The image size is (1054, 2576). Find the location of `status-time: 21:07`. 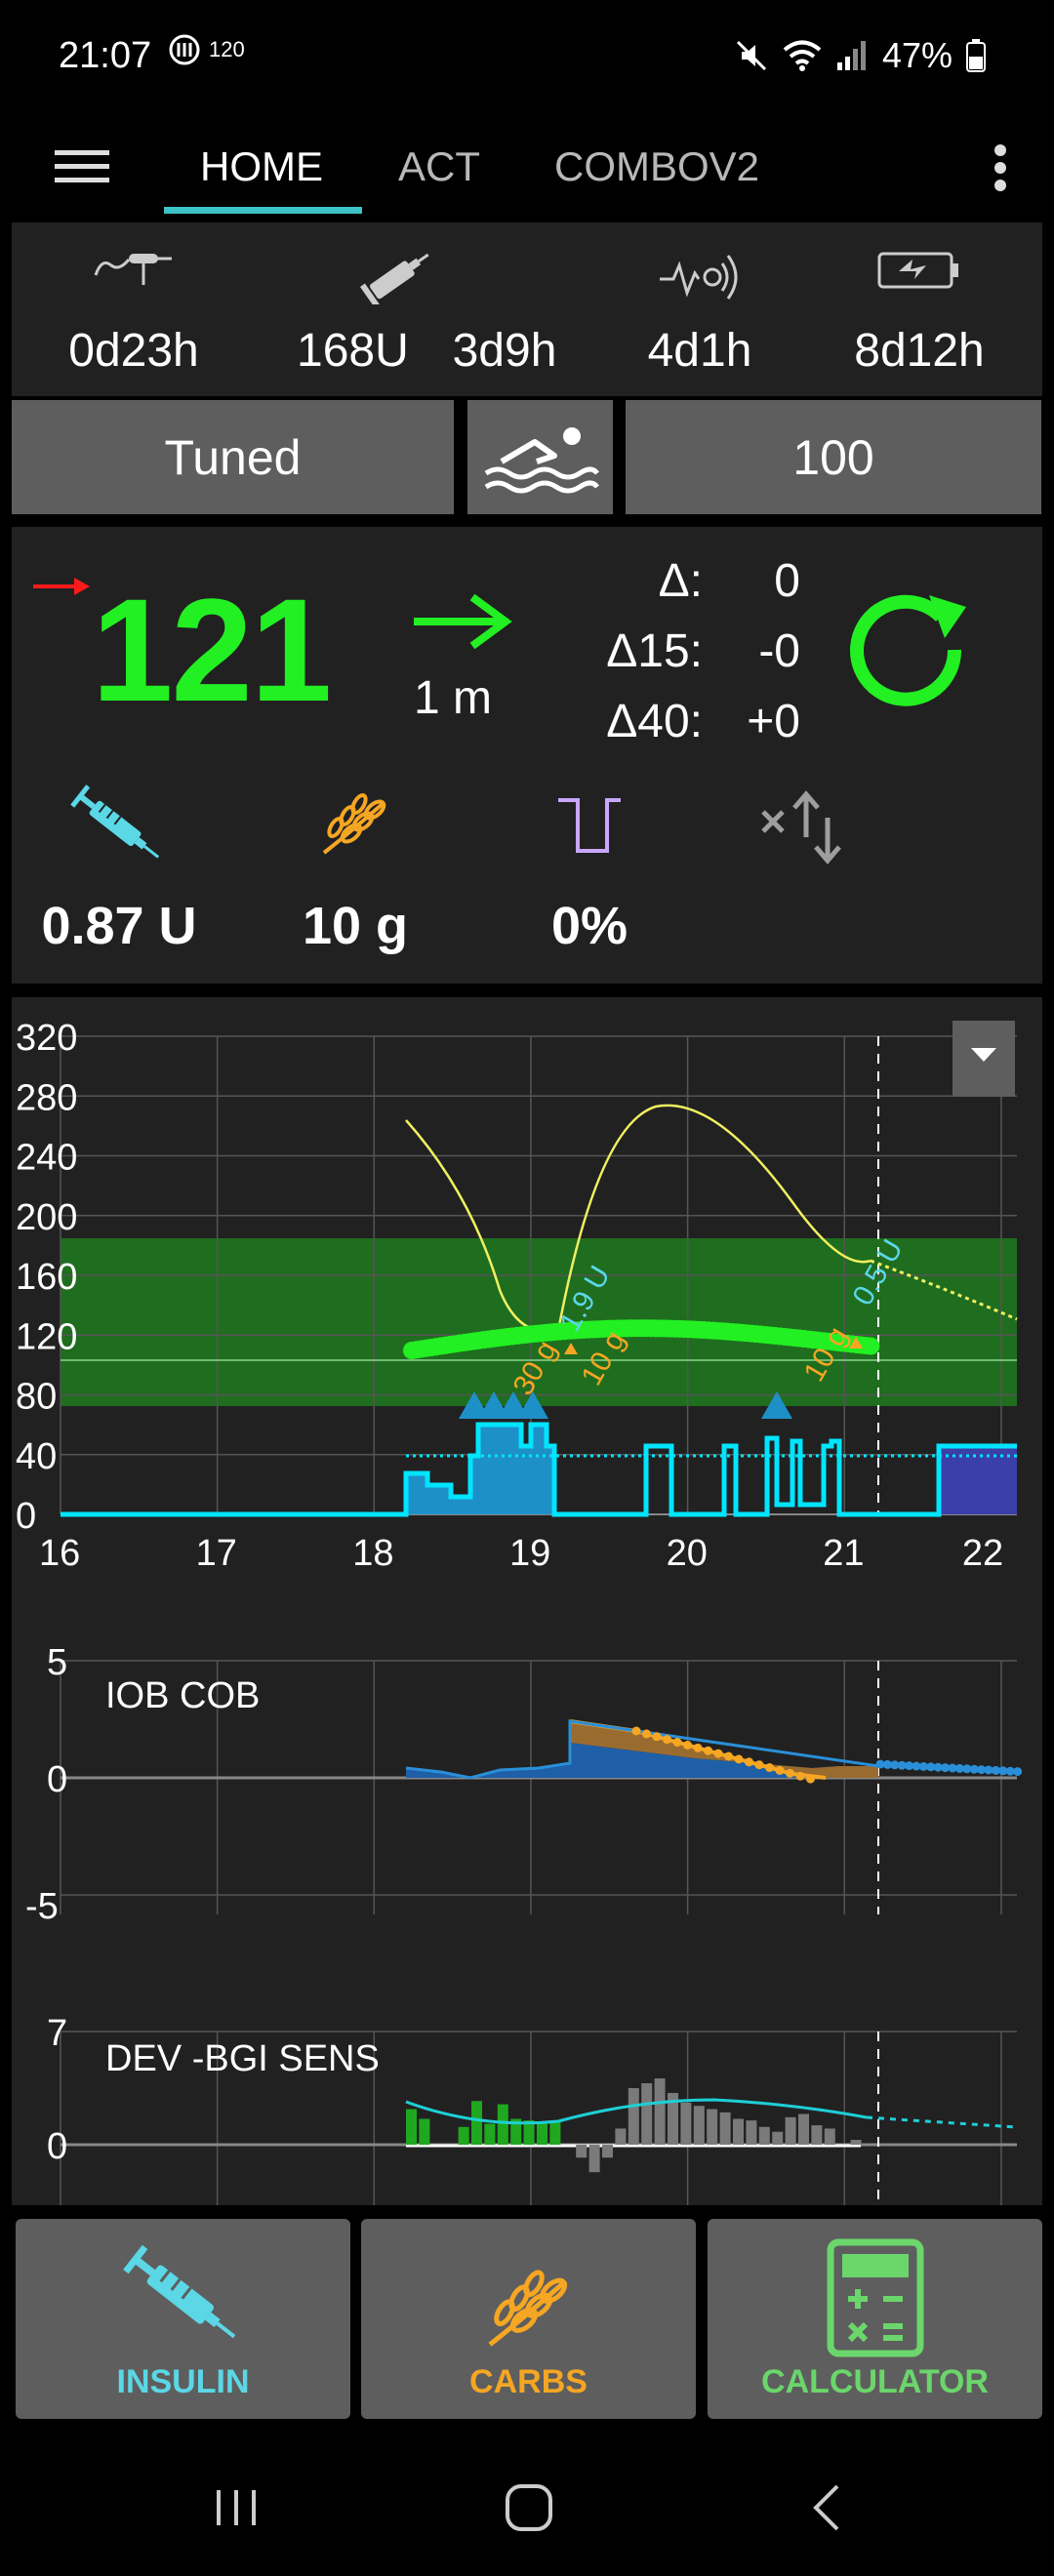

status-time: 21:07 is located at coordinates (105, 55).